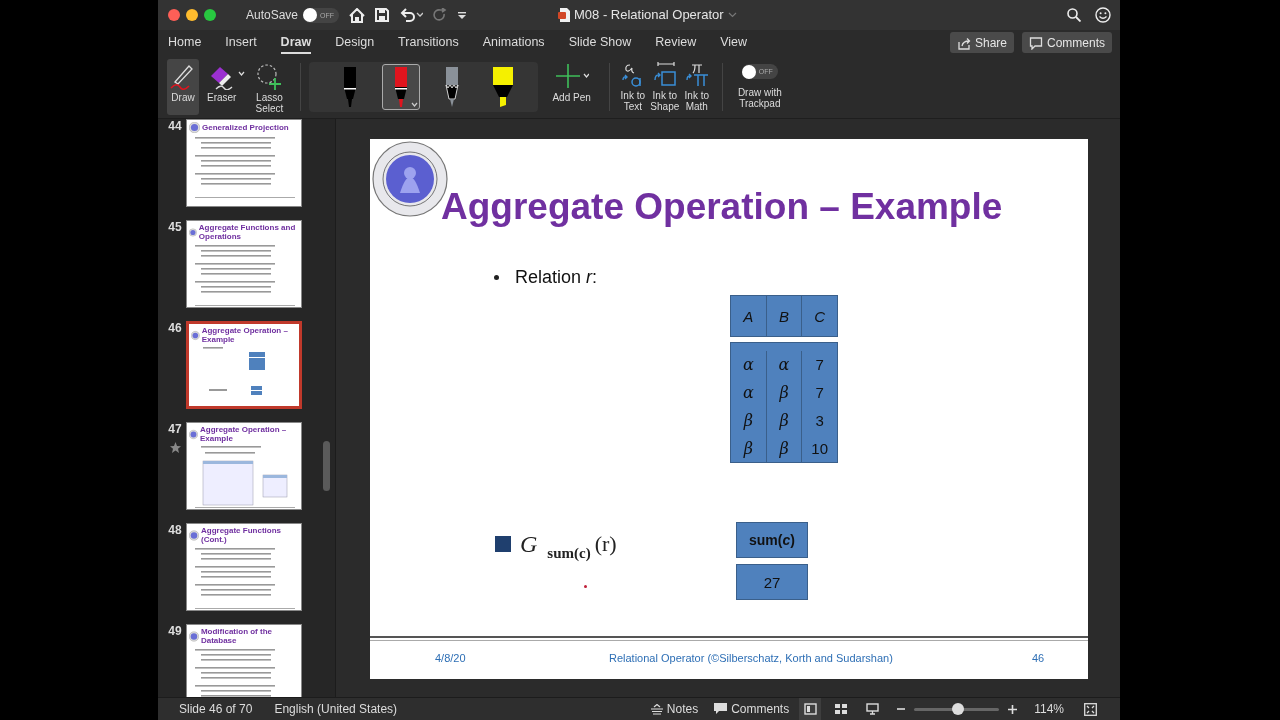  I want to click on column-header: sum(c), so click(772, 540).